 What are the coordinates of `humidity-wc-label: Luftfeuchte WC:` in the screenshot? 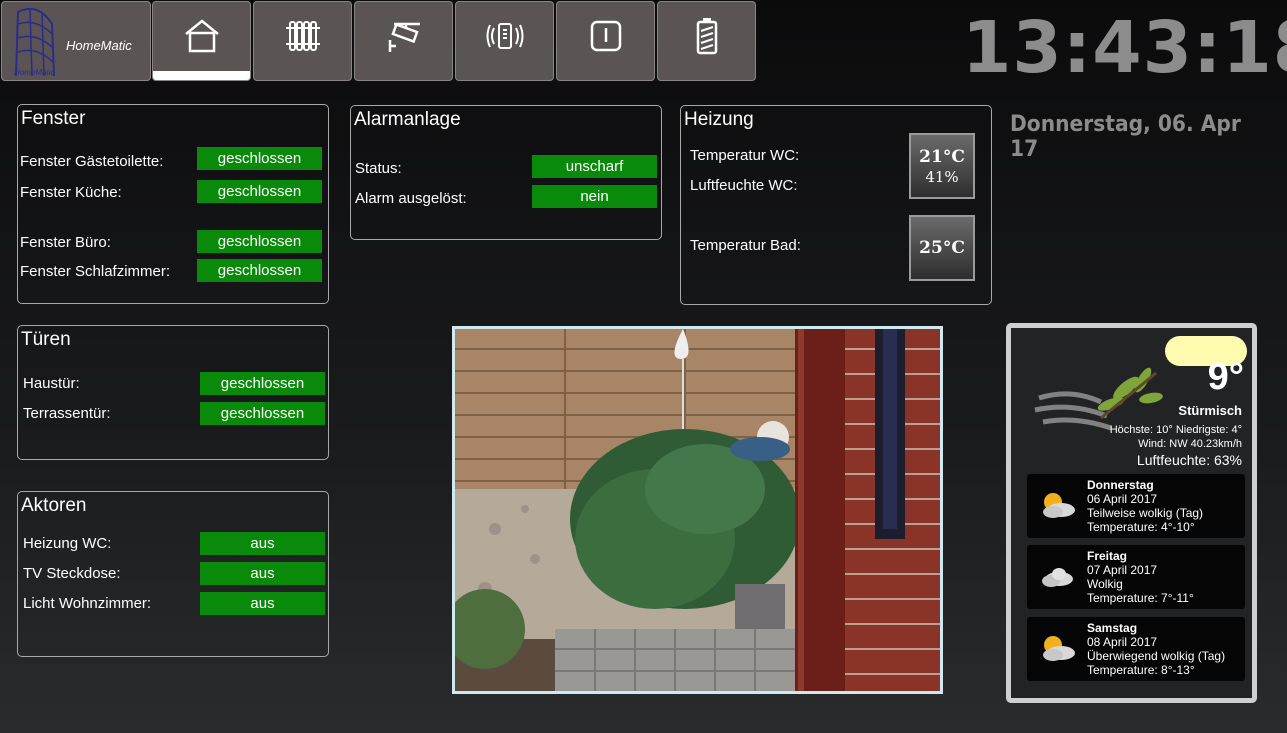 It's located at (744, 185).